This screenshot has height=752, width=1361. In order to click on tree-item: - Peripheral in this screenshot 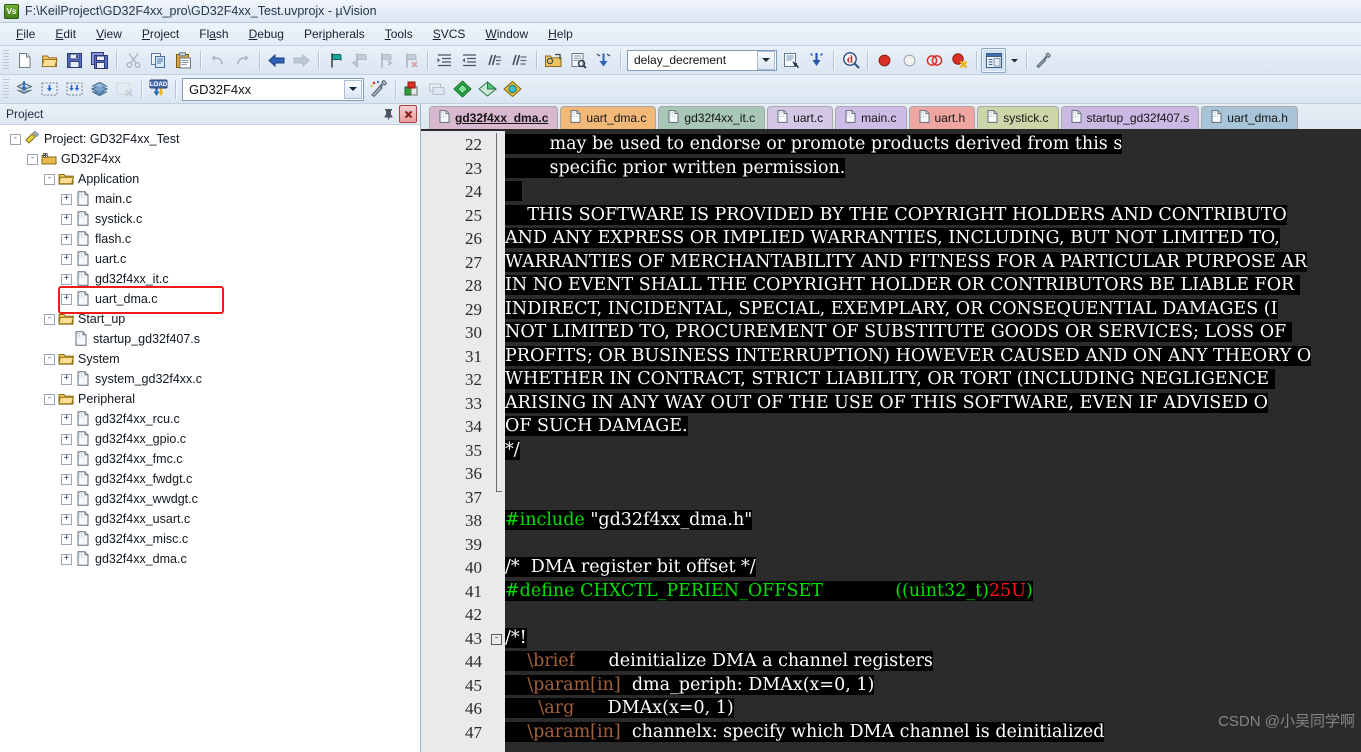, I will do `click(210, 399)`.